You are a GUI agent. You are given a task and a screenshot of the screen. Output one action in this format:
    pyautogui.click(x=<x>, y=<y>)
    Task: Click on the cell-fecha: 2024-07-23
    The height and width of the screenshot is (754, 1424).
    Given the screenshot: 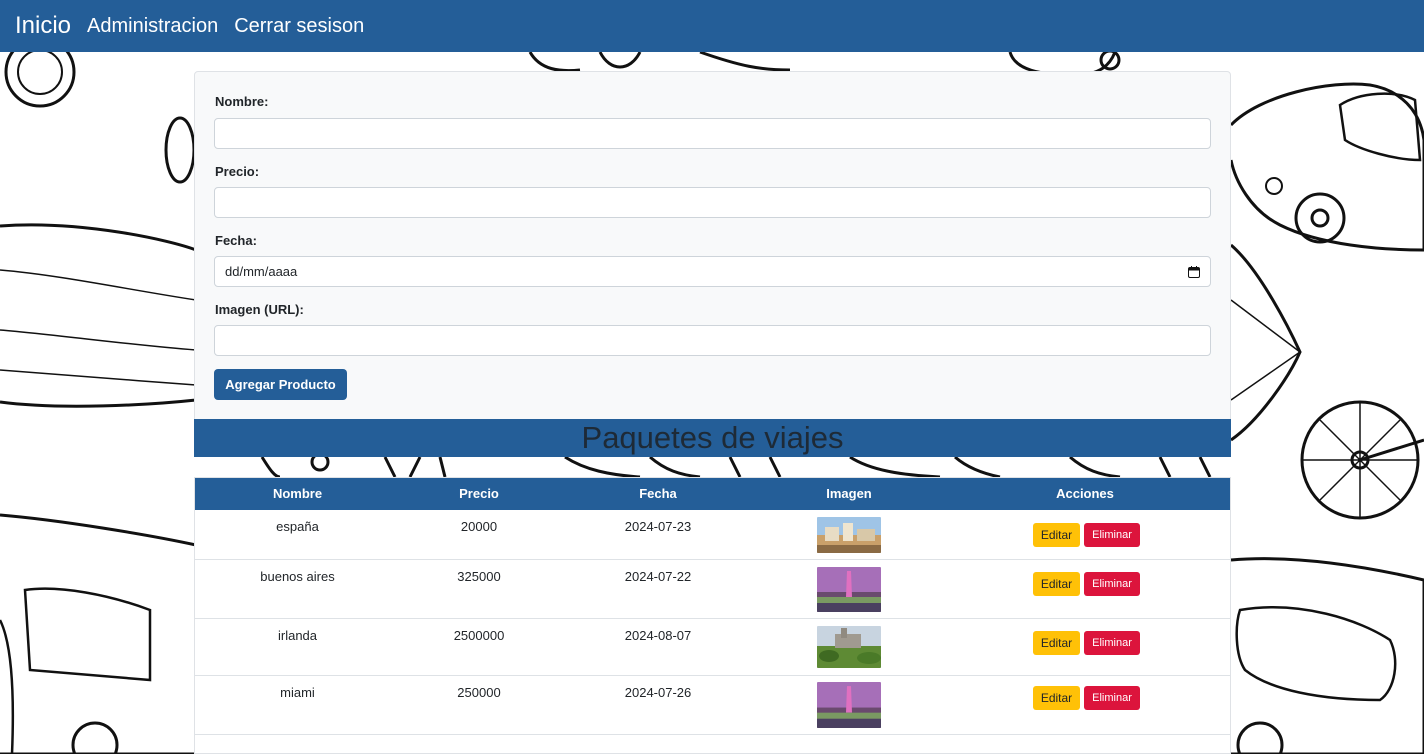 What is the action you would take?
    pyautogui.click(x=658, y=526)
    